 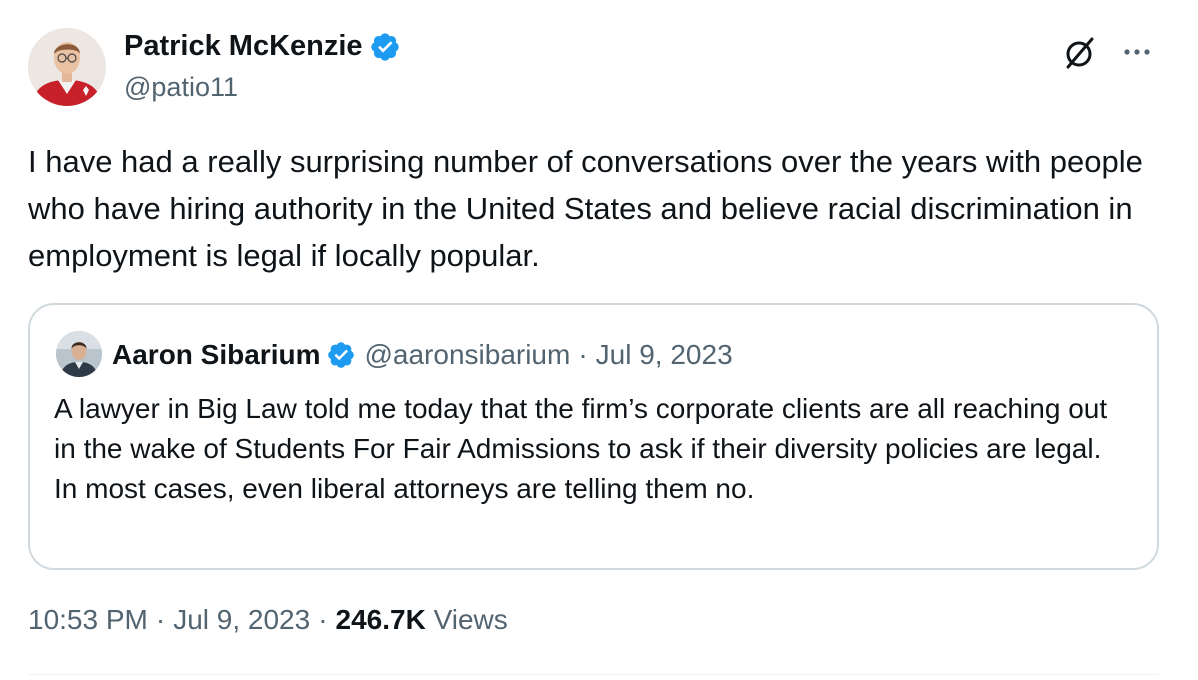 I want to click on divider, so click(x=593, y=674).